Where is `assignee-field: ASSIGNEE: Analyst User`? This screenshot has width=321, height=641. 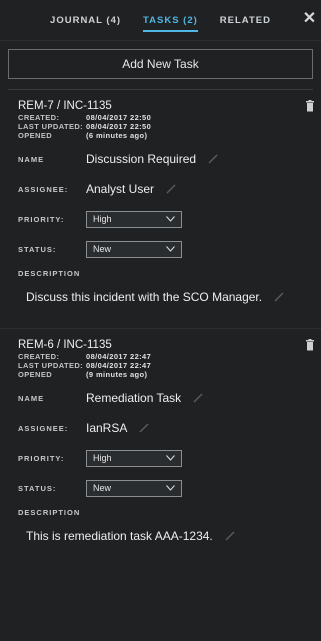
assignee-field: ASSIGNEE: Analyst User is located at coordinates (163, 189).